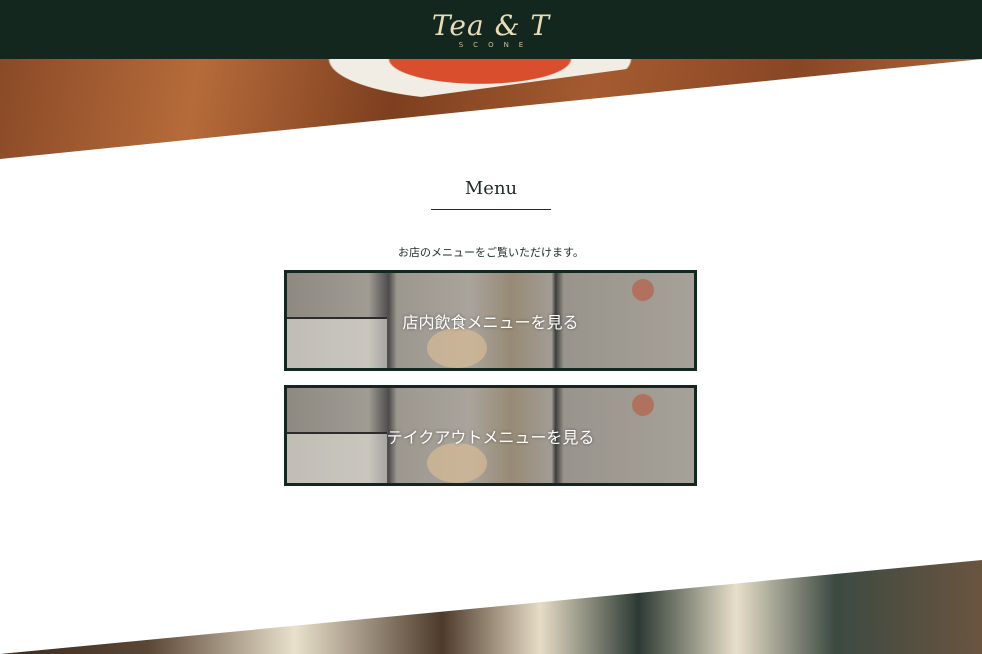  I want to click on site-logo: Tea & T SCONE, so click(491, 28).